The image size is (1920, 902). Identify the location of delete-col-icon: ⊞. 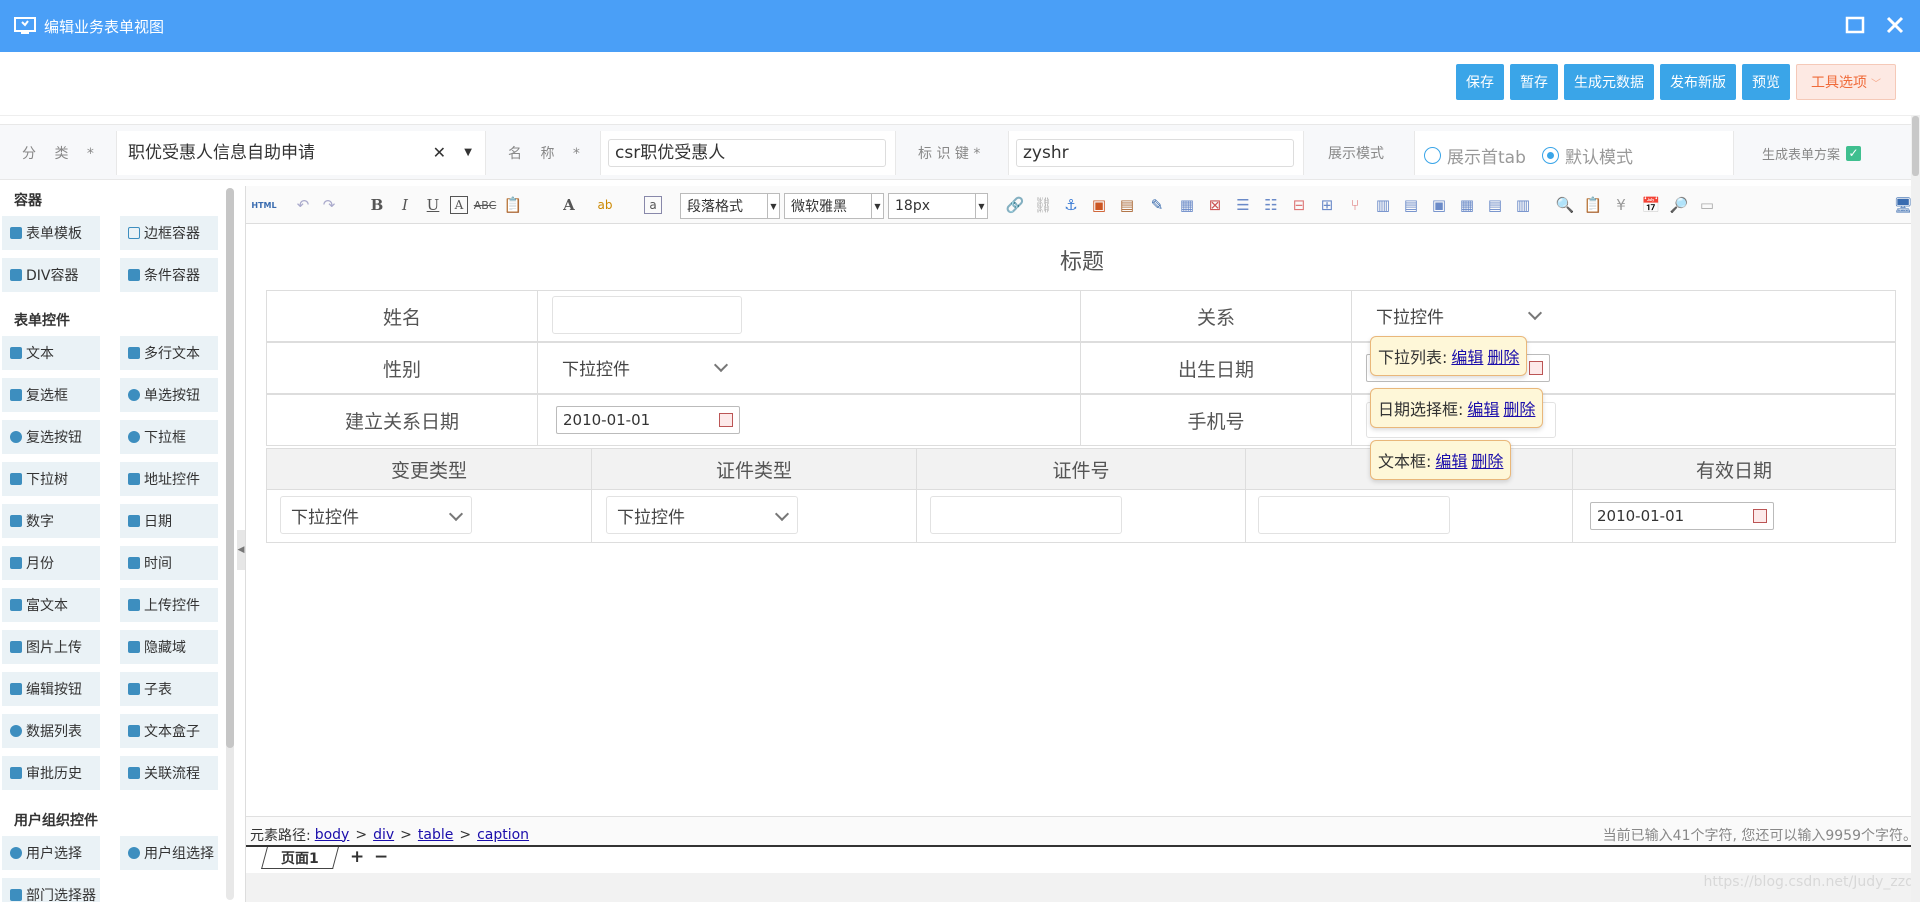
(1327, 205).